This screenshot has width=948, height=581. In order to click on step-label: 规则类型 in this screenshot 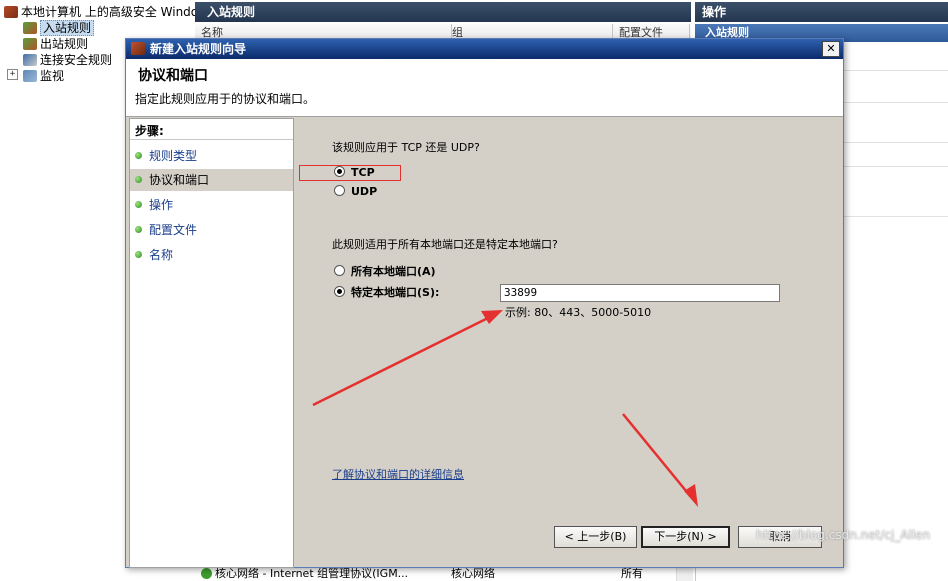, I will do `click(173, 156)`.